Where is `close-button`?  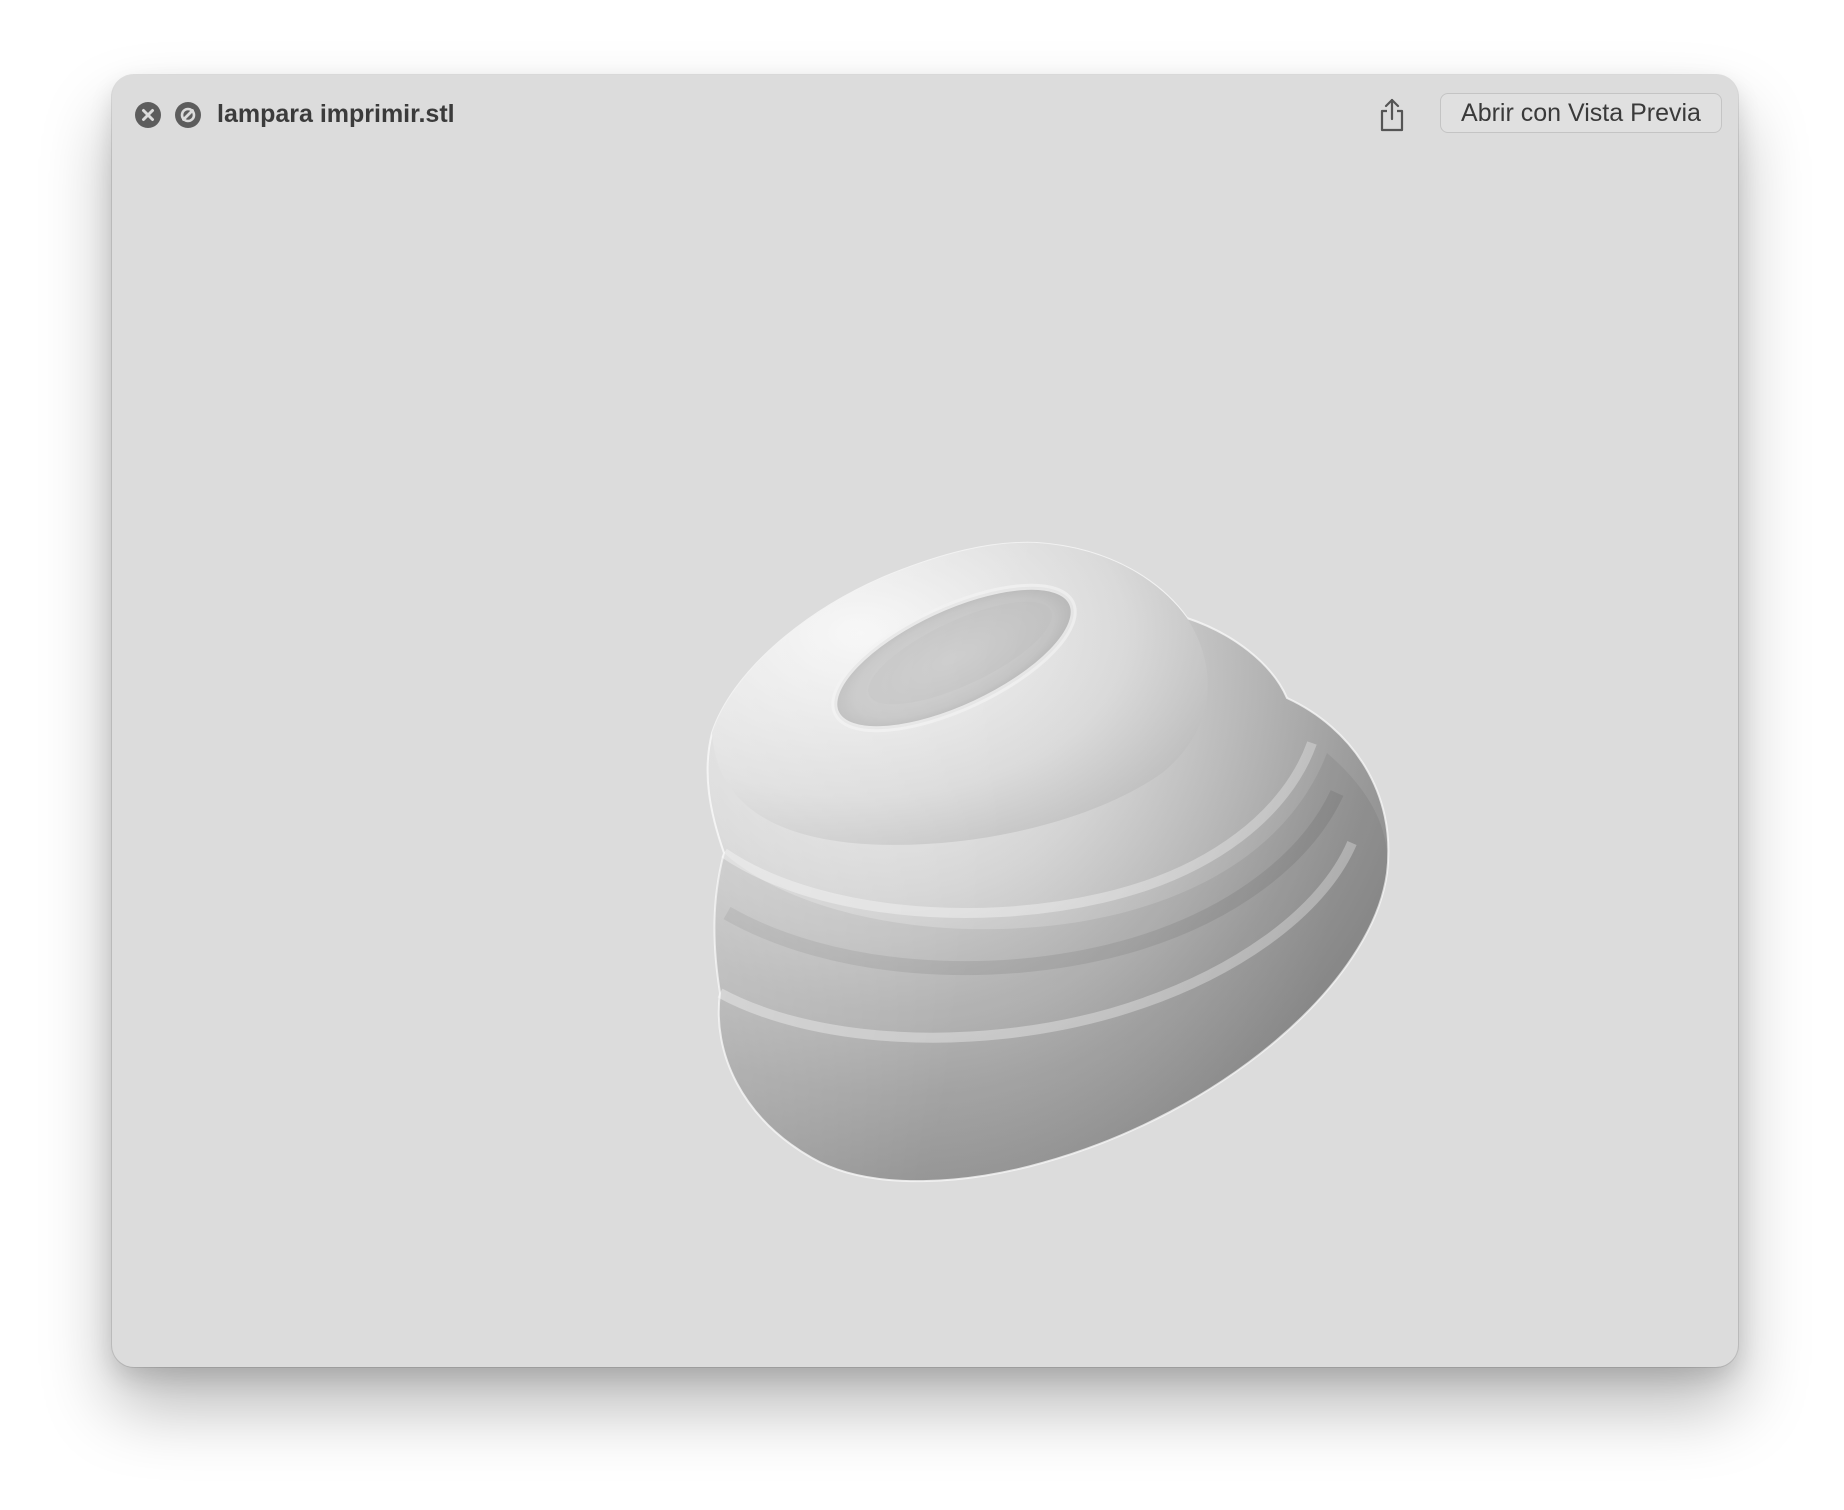 close-button is located at coordinates (148, 115).